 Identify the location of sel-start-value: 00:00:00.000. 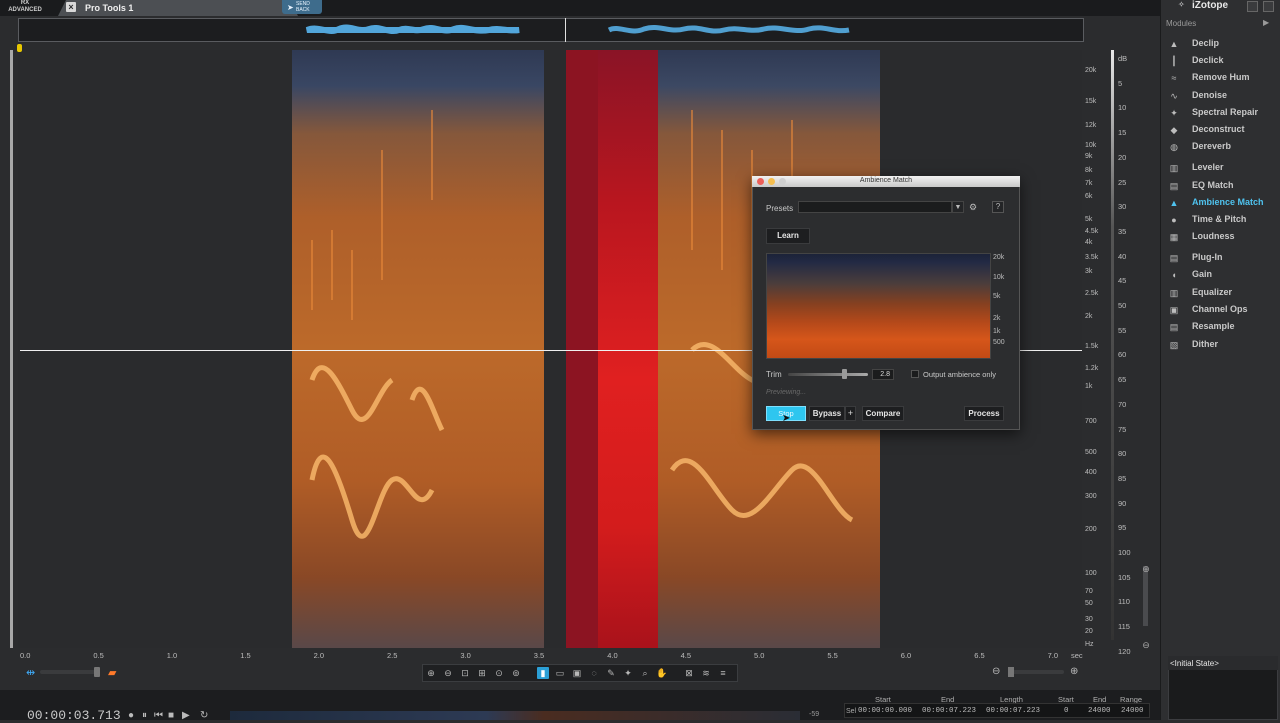
(885, 711).